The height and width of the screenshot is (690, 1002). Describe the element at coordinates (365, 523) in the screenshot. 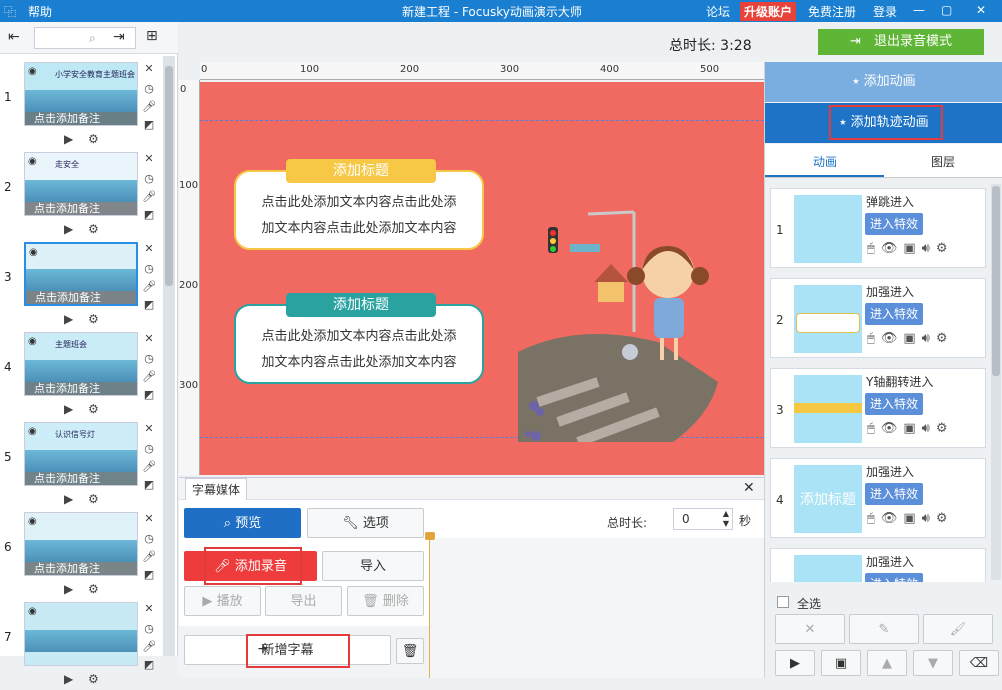

I see `options-button: 🔧︎ 选项` at that location.